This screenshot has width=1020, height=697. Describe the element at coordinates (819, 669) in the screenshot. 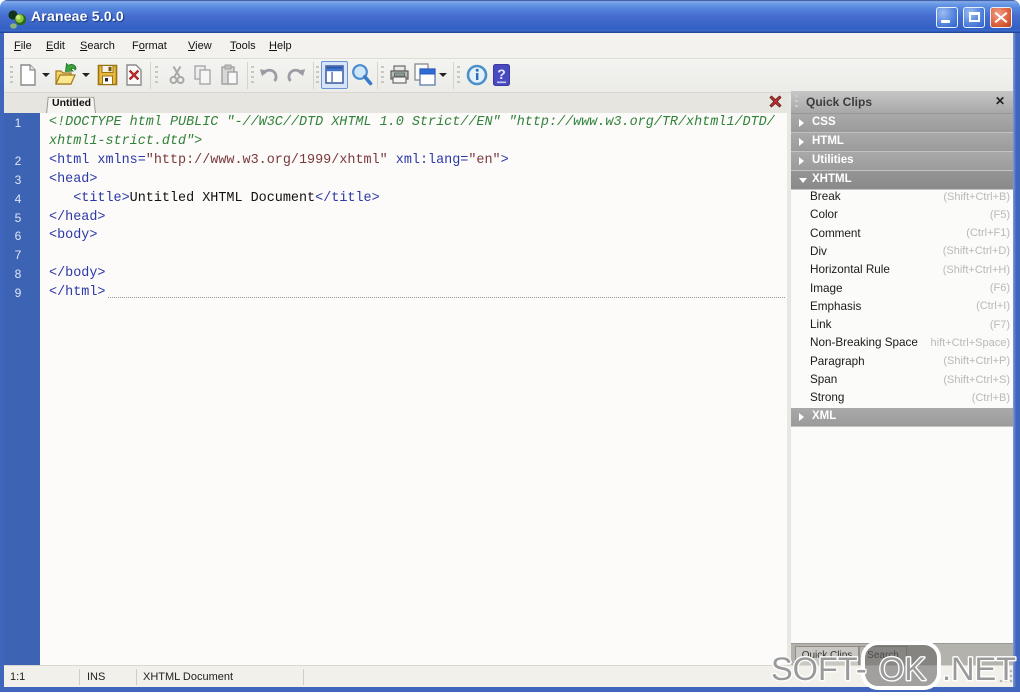

I see `svg-text: SOFT-` at that location.